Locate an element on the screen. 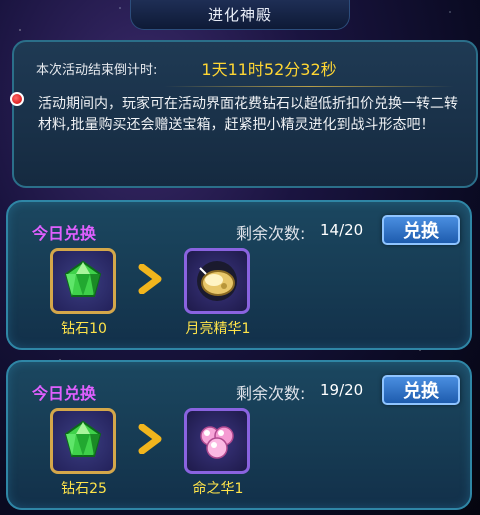 The width and height of the screenshot is (480, 515). moon-essence-icon is located at coordinates (217, 281).